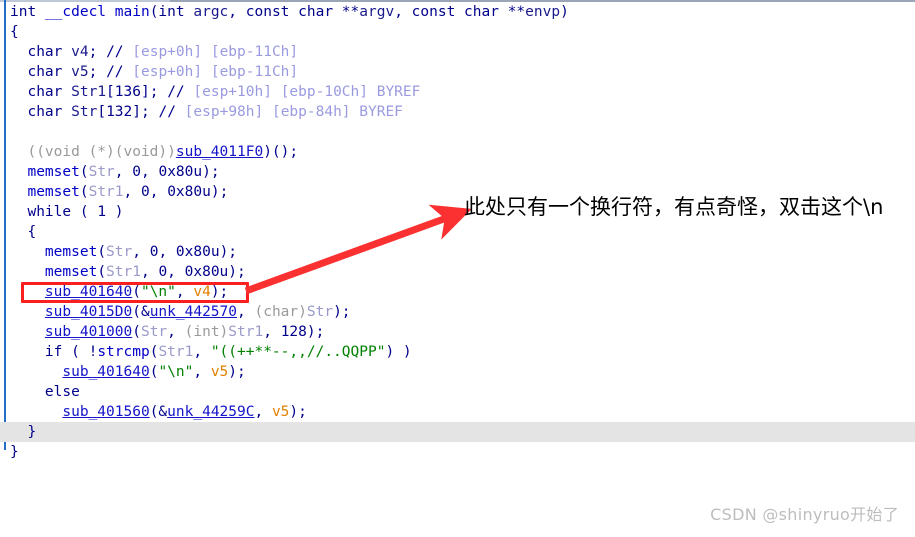  I want to click on code-token-sub: sub_401640, so click(105, 372).